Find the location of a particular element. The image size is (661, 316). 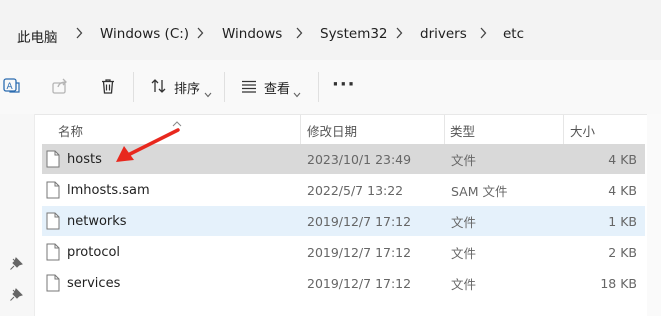

file-name: networks is located at coordinates (97, 221).